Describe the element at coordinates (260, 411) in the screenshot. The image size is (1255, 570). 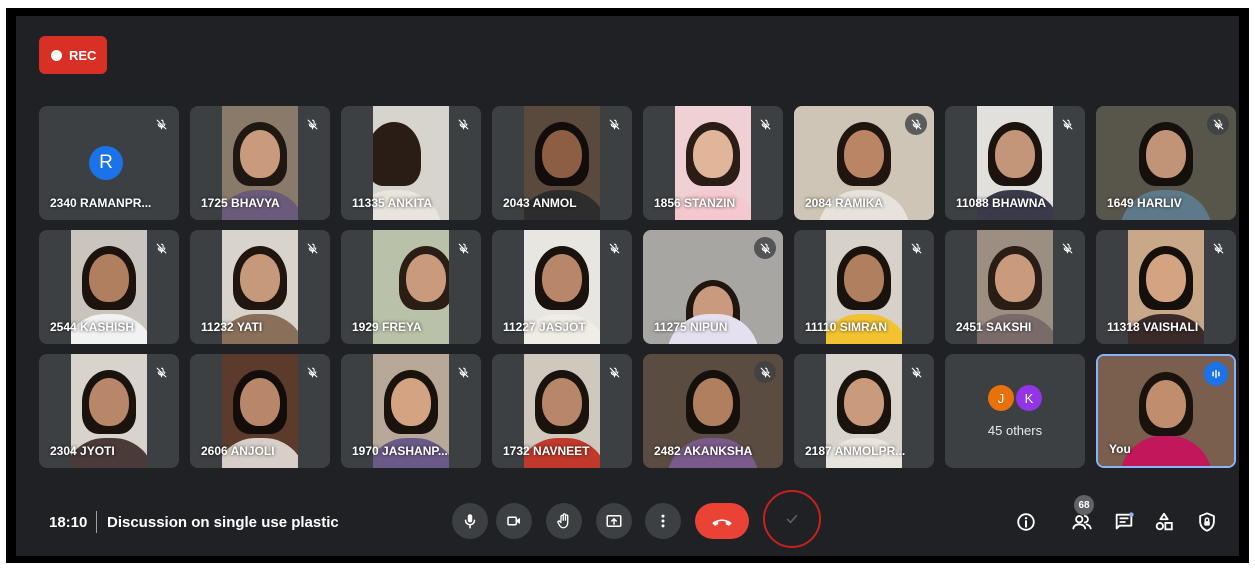
I see `participant-tile: 2606 ANJOLI` at that location.